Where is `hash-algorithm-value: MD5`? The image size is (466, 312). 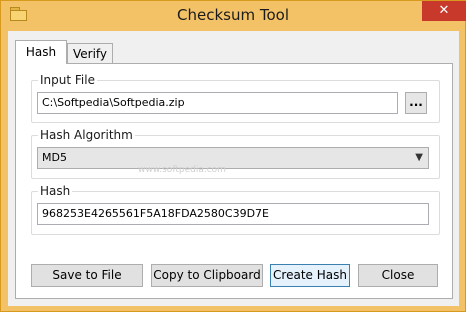 hash-algorithm-value: MD5 is located at coordinates (54, 157).